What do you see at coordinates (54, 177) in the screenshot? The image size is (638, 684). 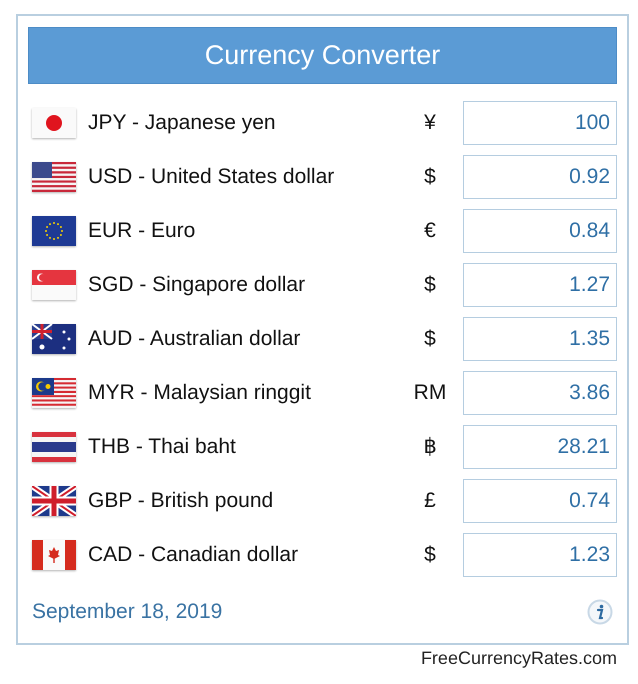 I see `usa-flag-icon` at bounding box center [54, 177].